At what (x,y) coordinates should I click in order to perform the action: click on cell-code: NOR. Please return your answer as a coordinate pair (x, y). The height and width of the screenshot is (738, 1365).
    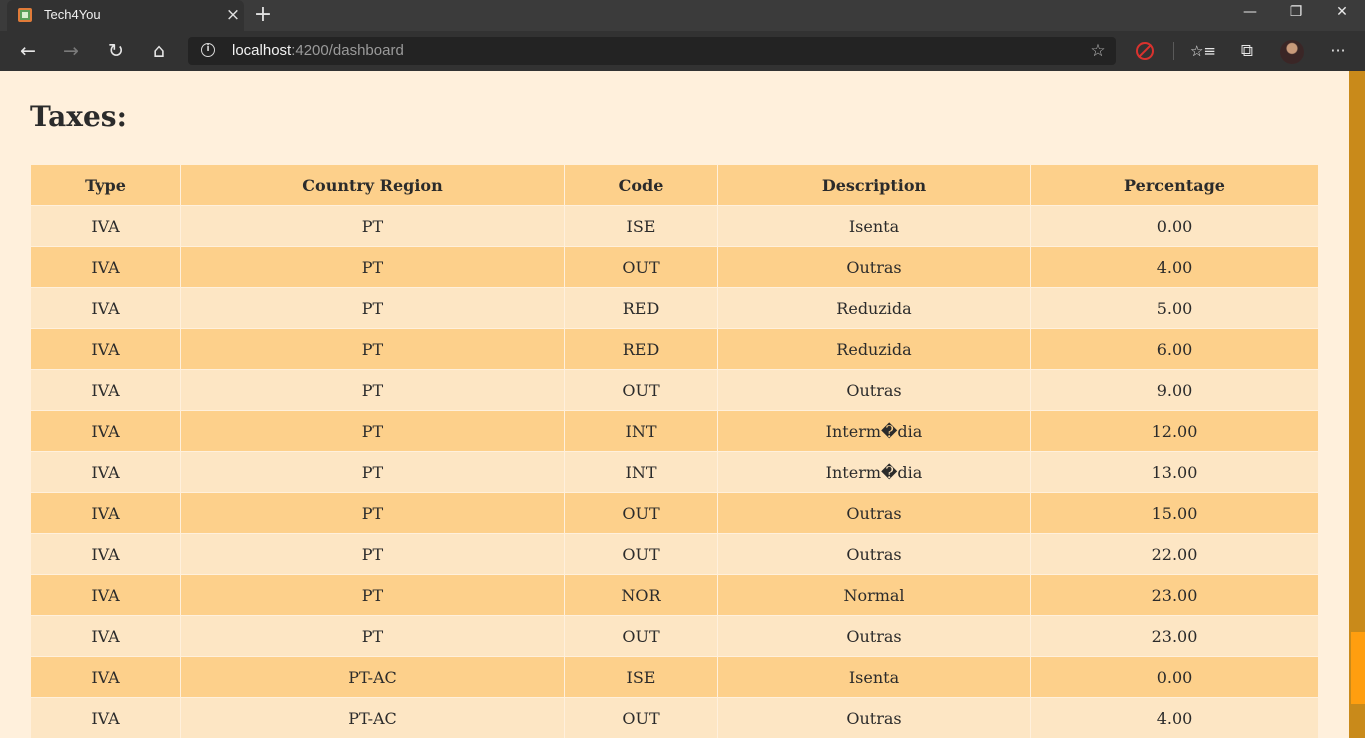
    Looking at the image, I should click on (641, 595).